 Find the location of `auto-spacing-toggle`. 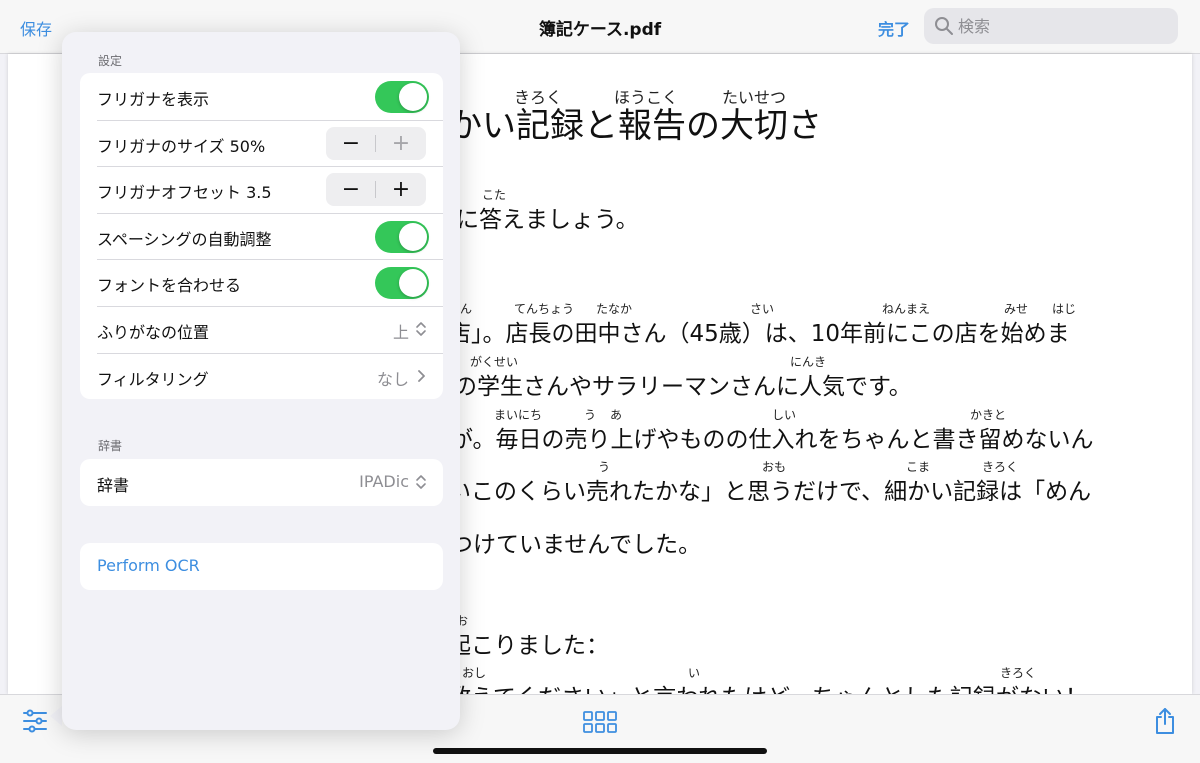

auto-spacing-toggle is located at coordinates (402, 236).